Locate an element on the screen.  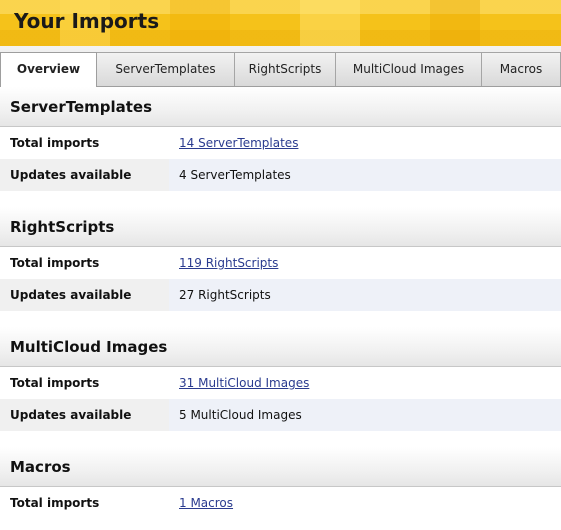
servertemplates-updates-value: 4 ServerTemplates is located at coordinates (365, 175).